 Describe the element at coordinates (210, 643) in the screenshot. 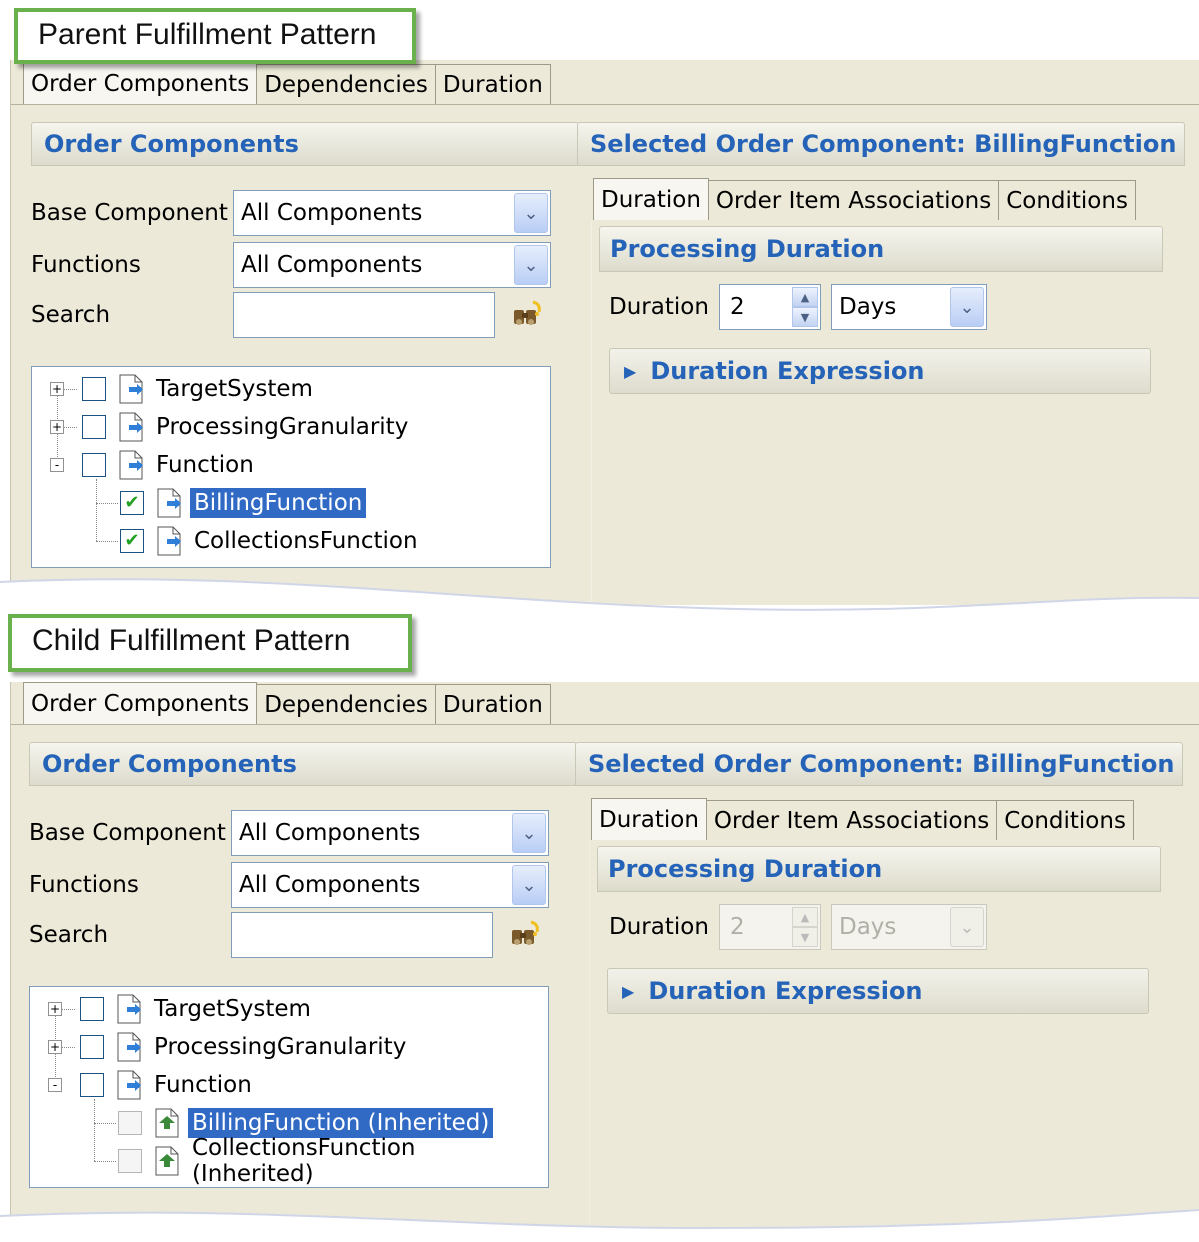

I see `pattern-label: Child Fulfillment Pattern` at that location.